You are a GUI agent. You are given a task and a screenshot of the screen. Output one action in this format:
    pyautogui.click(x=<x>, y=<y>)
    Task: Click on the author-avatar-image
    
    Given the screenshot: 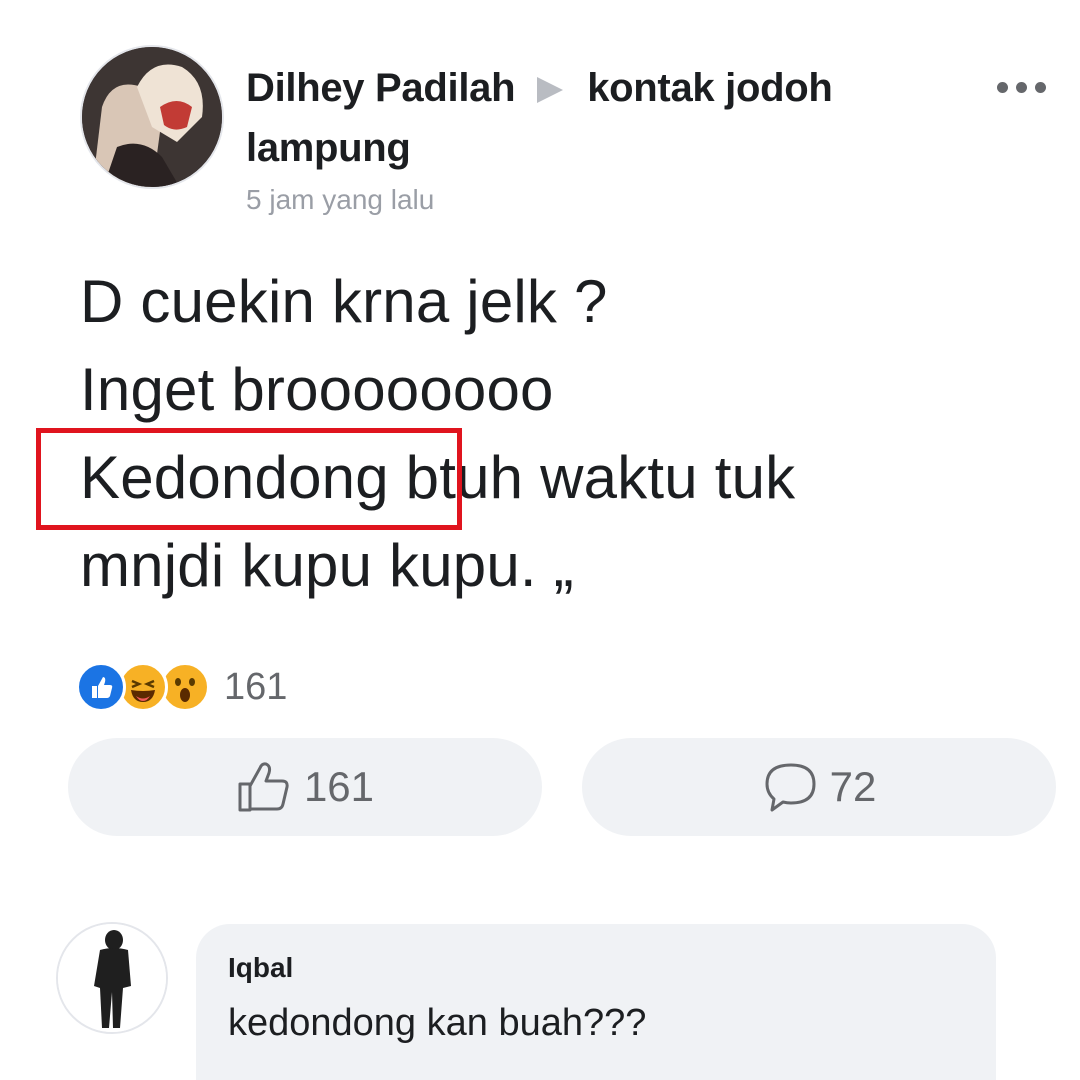 What is the action you would take?
    pyautogui.click(x=152, y=117)
    